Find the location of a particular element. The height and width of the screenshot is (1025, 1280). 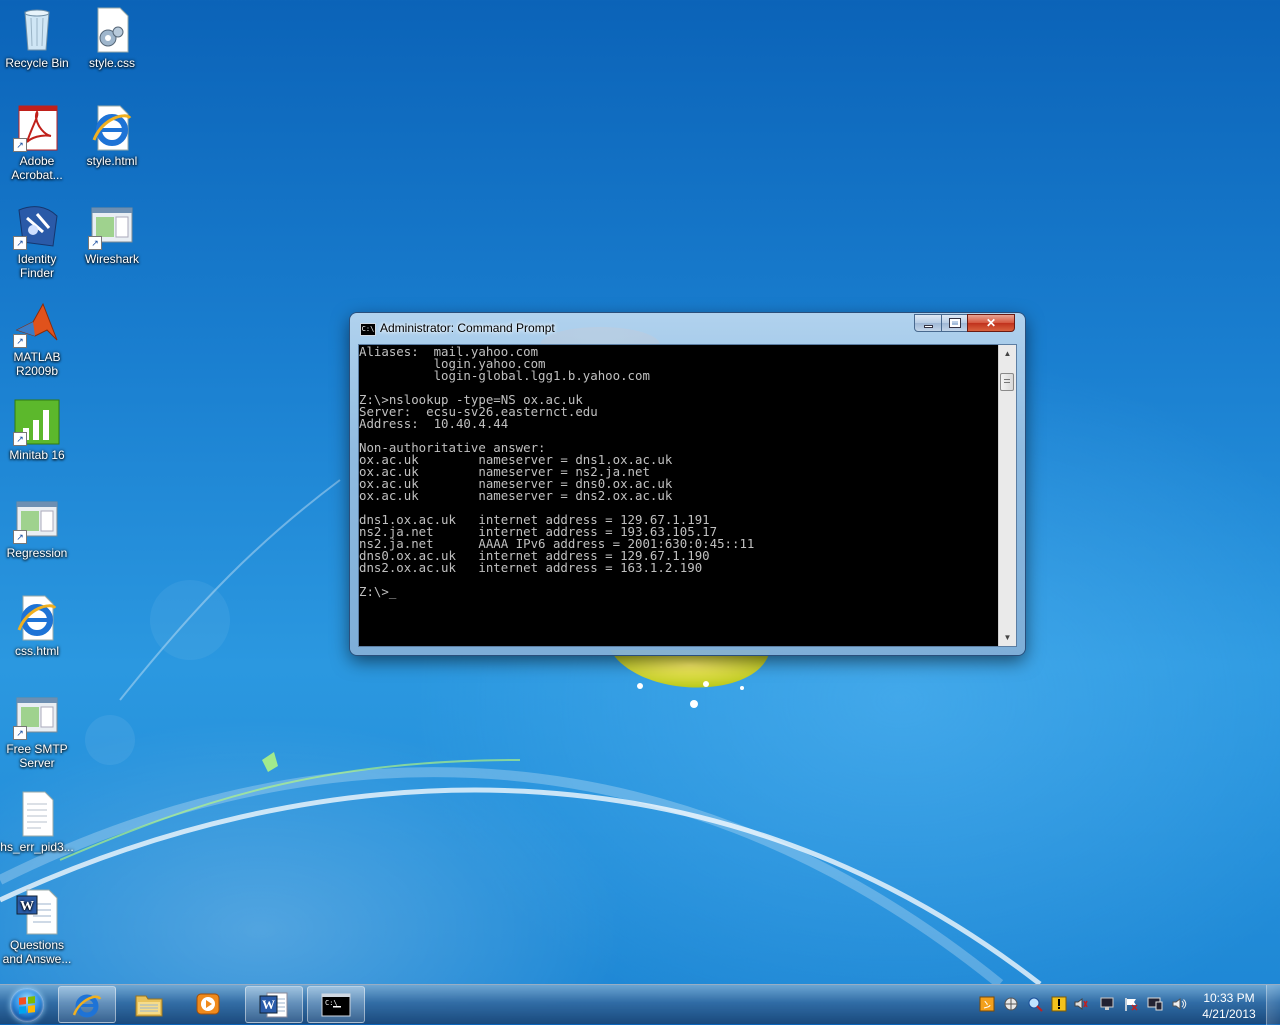

desktop-icon-style-html: style.html is located at coordinates (112, 136).